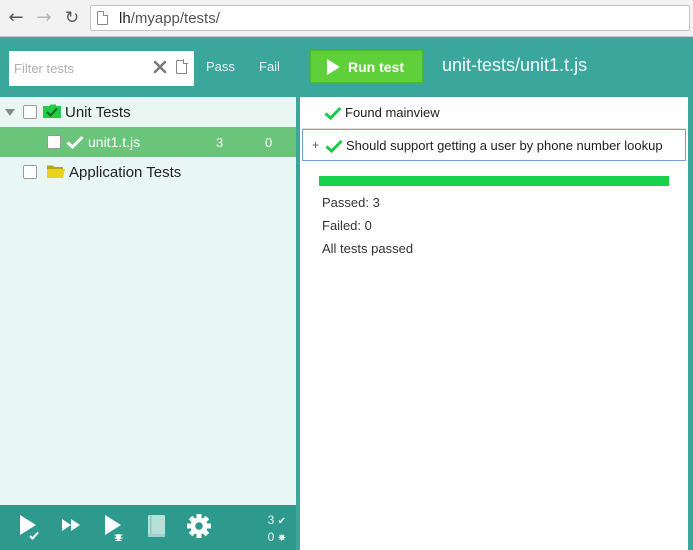 Image resolution: width=693 pixels, height=550 pixels. I want to click on filter-box, so click(101, 68).